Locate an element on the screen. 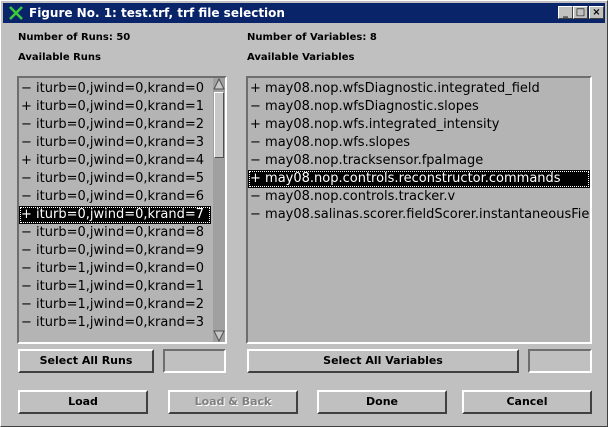 The height and width of the screenshot is (427, 608). list-item: + iturb=0,jwind=0,krand=1 is located at coordinates (115, 107).